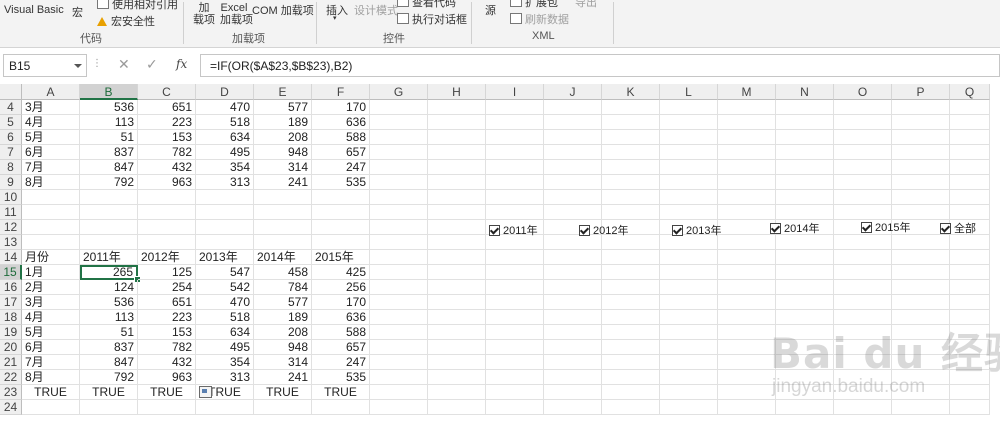 This screenshot has height=424, width=1000. What do you see at coordinates (573, 212) in the screenshot?
I see `cell-j11` at bounding box center [573, 212].